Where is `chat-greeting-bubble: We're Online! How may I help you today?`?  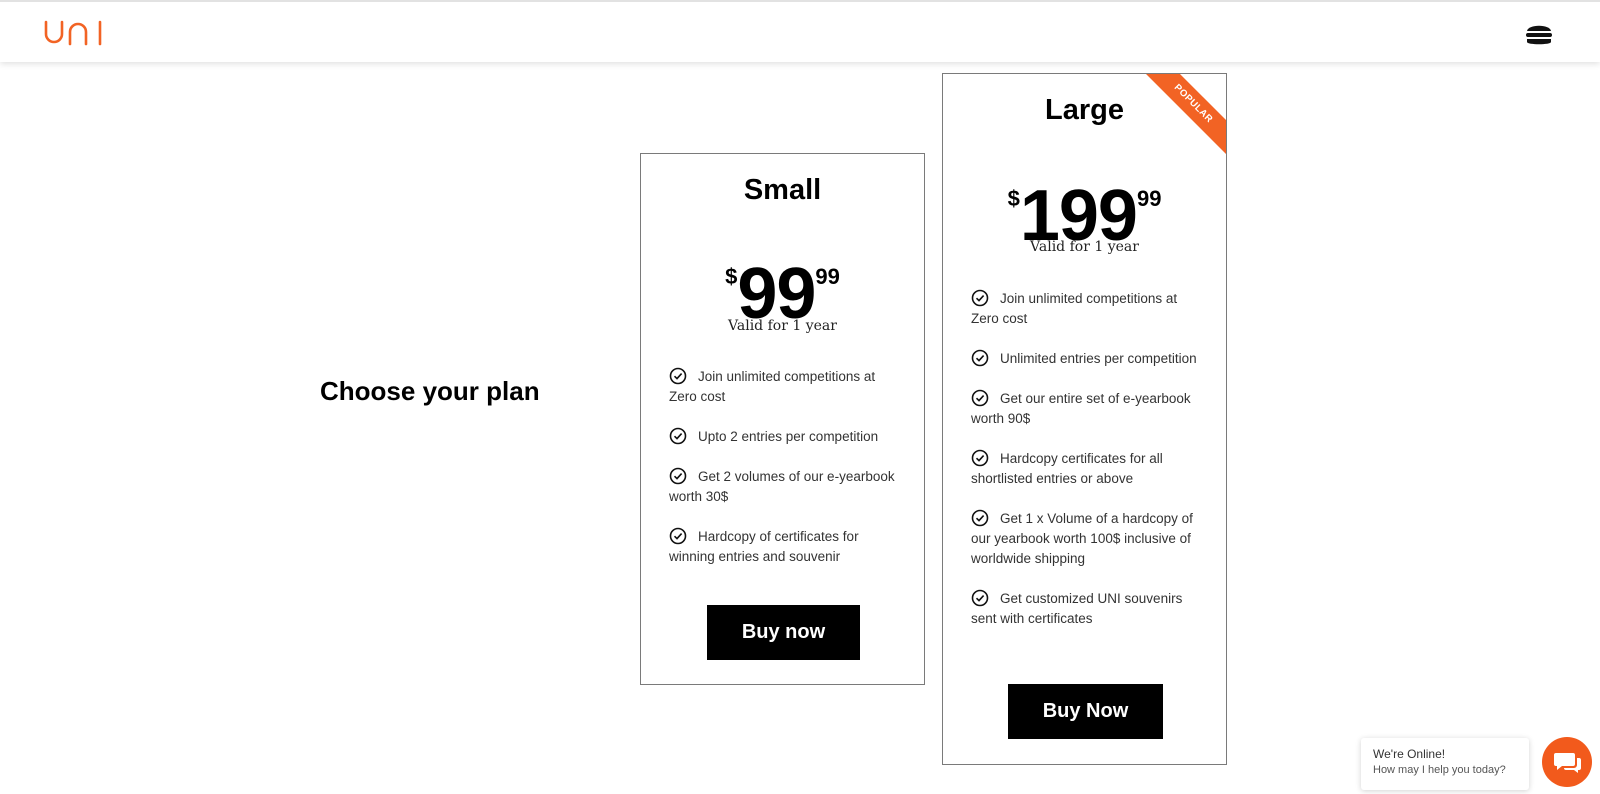 chat-greeting-bubble: We're Online! How may I help you today? is located at coordinates (1445, 764).